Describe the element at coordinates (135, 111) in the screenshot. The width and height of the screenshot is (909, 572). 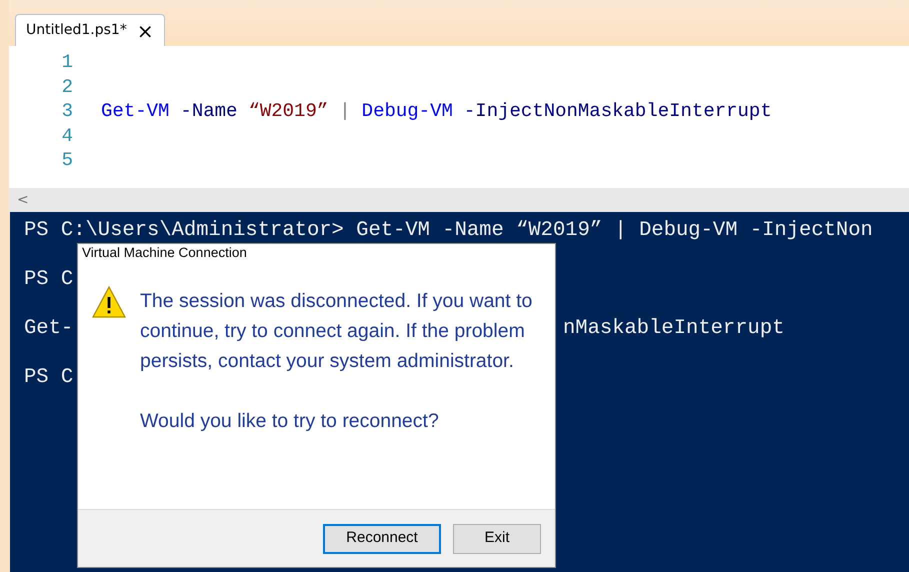
I see `code-token: Get-VM` at that location.